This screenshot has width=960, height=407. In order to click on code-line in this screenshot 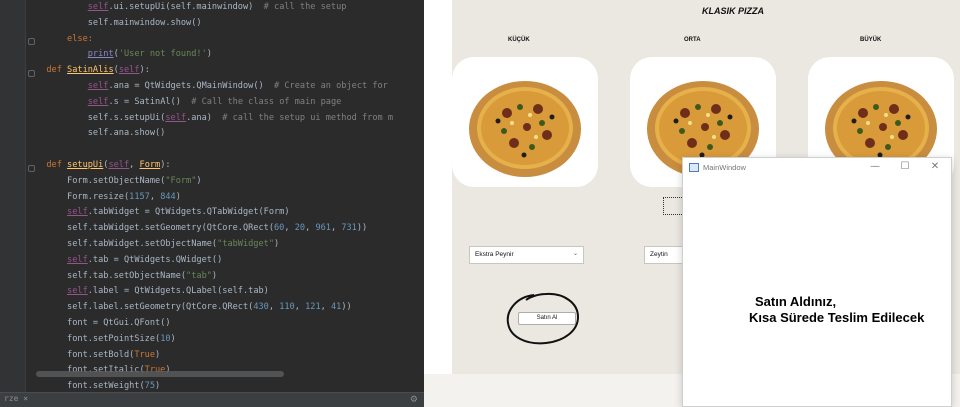, I will do `click(214, 150)`.